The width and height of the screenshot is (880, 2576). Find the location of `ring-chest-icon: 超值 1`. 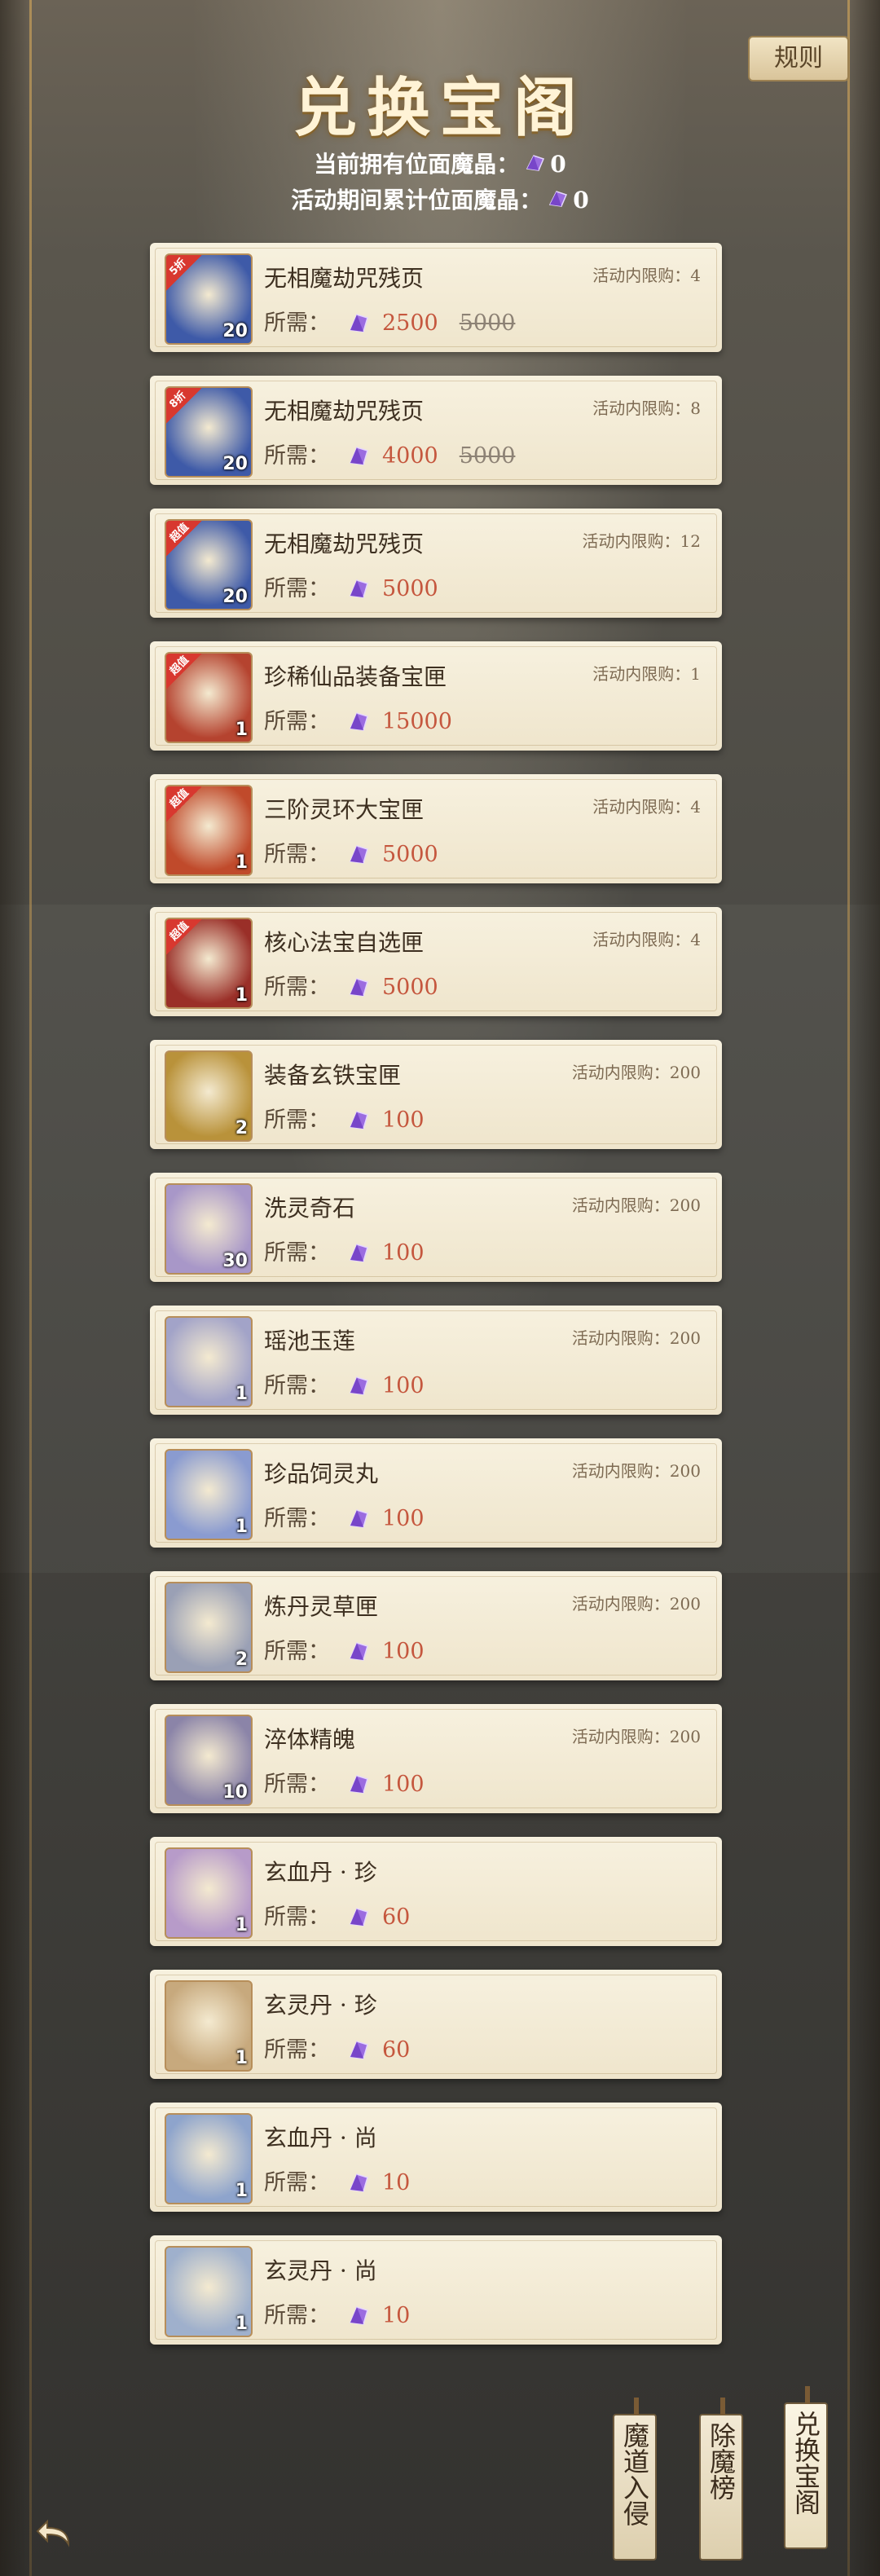

ring-chest-icon: 超值 1 is located at coordinates (209, 830).